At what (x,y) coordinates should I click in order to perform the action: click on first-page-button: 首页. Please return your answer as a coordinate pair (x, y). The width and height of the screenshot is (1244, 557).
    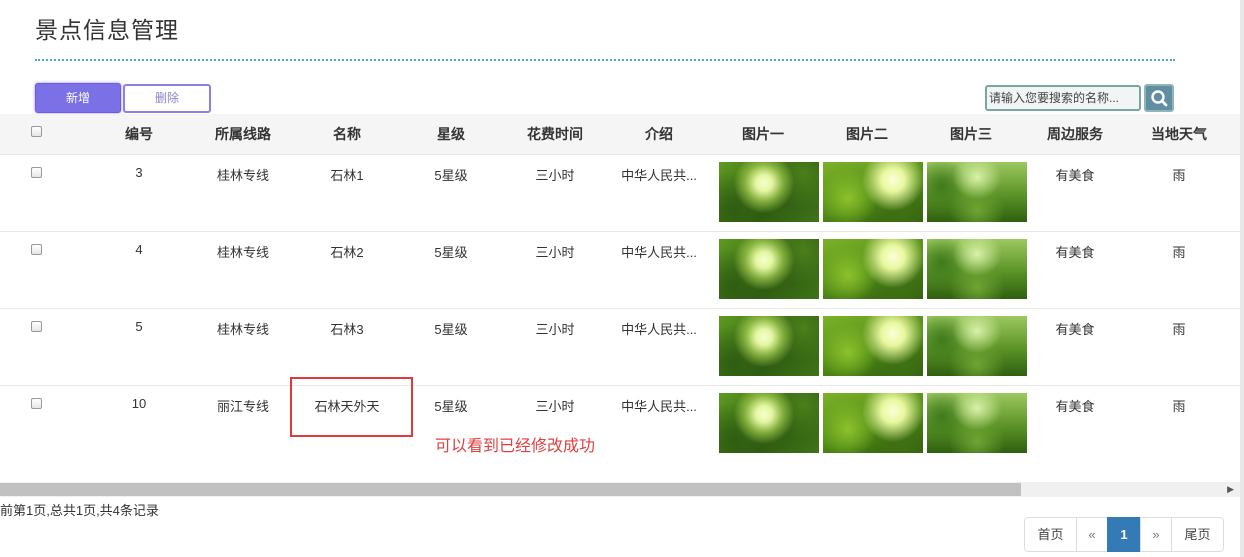
    Looking at the image, I should click on (1050, 534).